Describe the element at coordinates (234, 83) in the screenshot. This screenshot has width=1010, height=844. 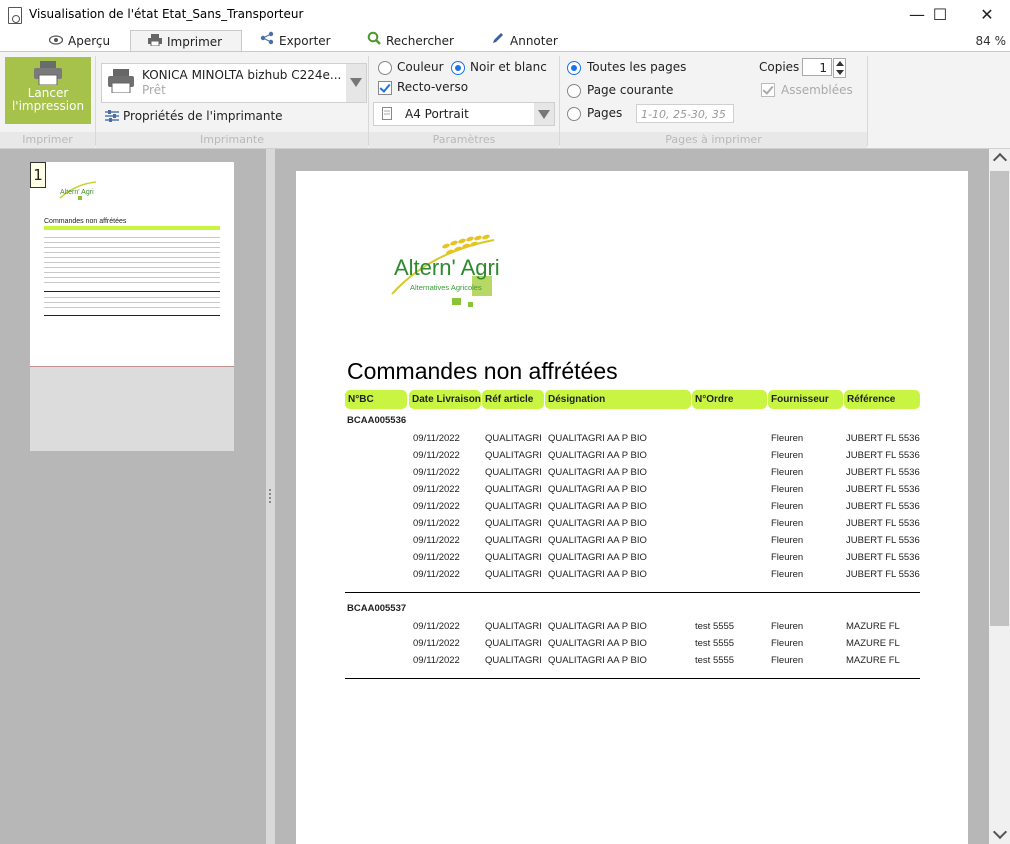
I see `printer-select: KONICA MINOLTA bizhub C224e... Prêt` at that location.